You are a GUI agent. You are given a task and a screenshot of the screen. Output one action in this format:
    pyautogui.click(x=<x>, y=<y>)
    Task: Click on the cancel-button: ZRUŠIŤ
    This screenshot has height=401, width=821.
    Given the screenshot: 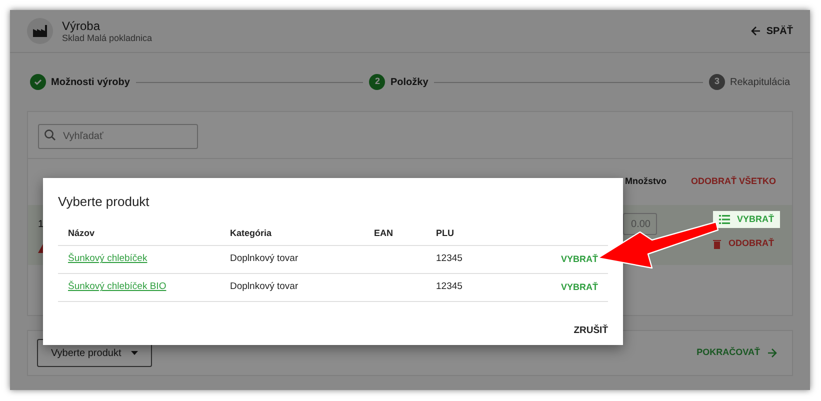 What is the action you would take?
    pyautogui.click(x=591, y=331)
    